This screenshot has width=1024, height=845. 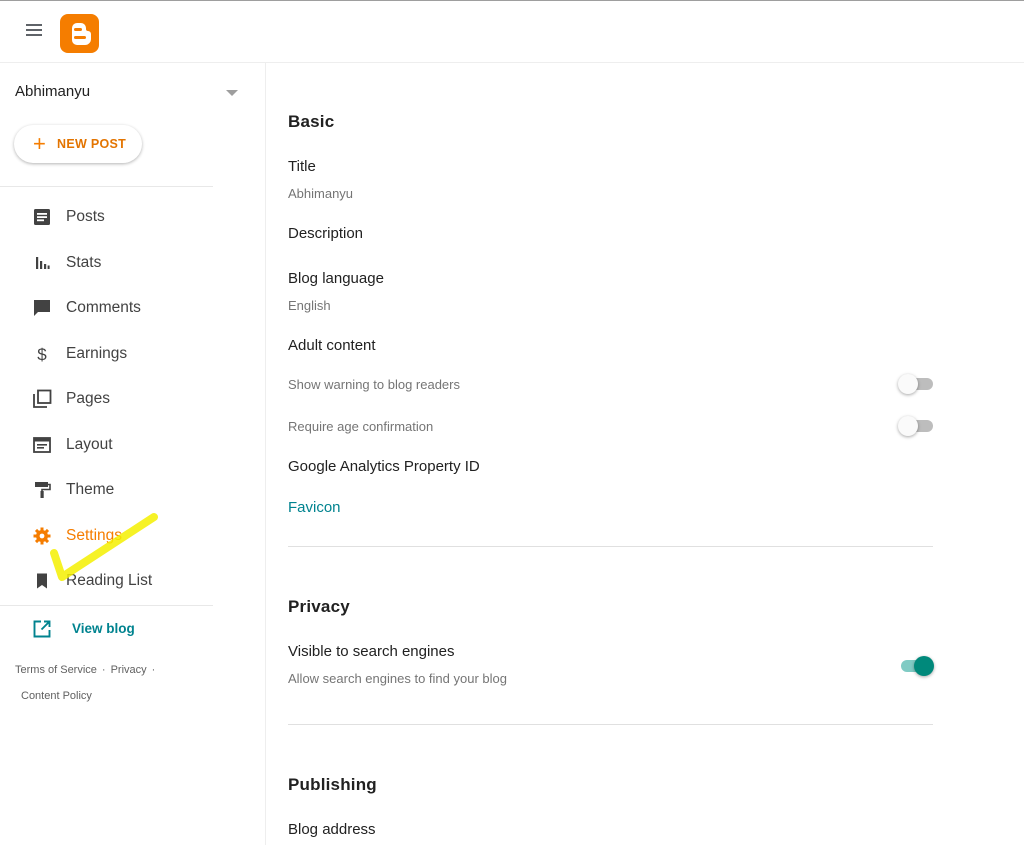 I want to click on new-post-button: + NEW POST, so click(x=78, y=144).